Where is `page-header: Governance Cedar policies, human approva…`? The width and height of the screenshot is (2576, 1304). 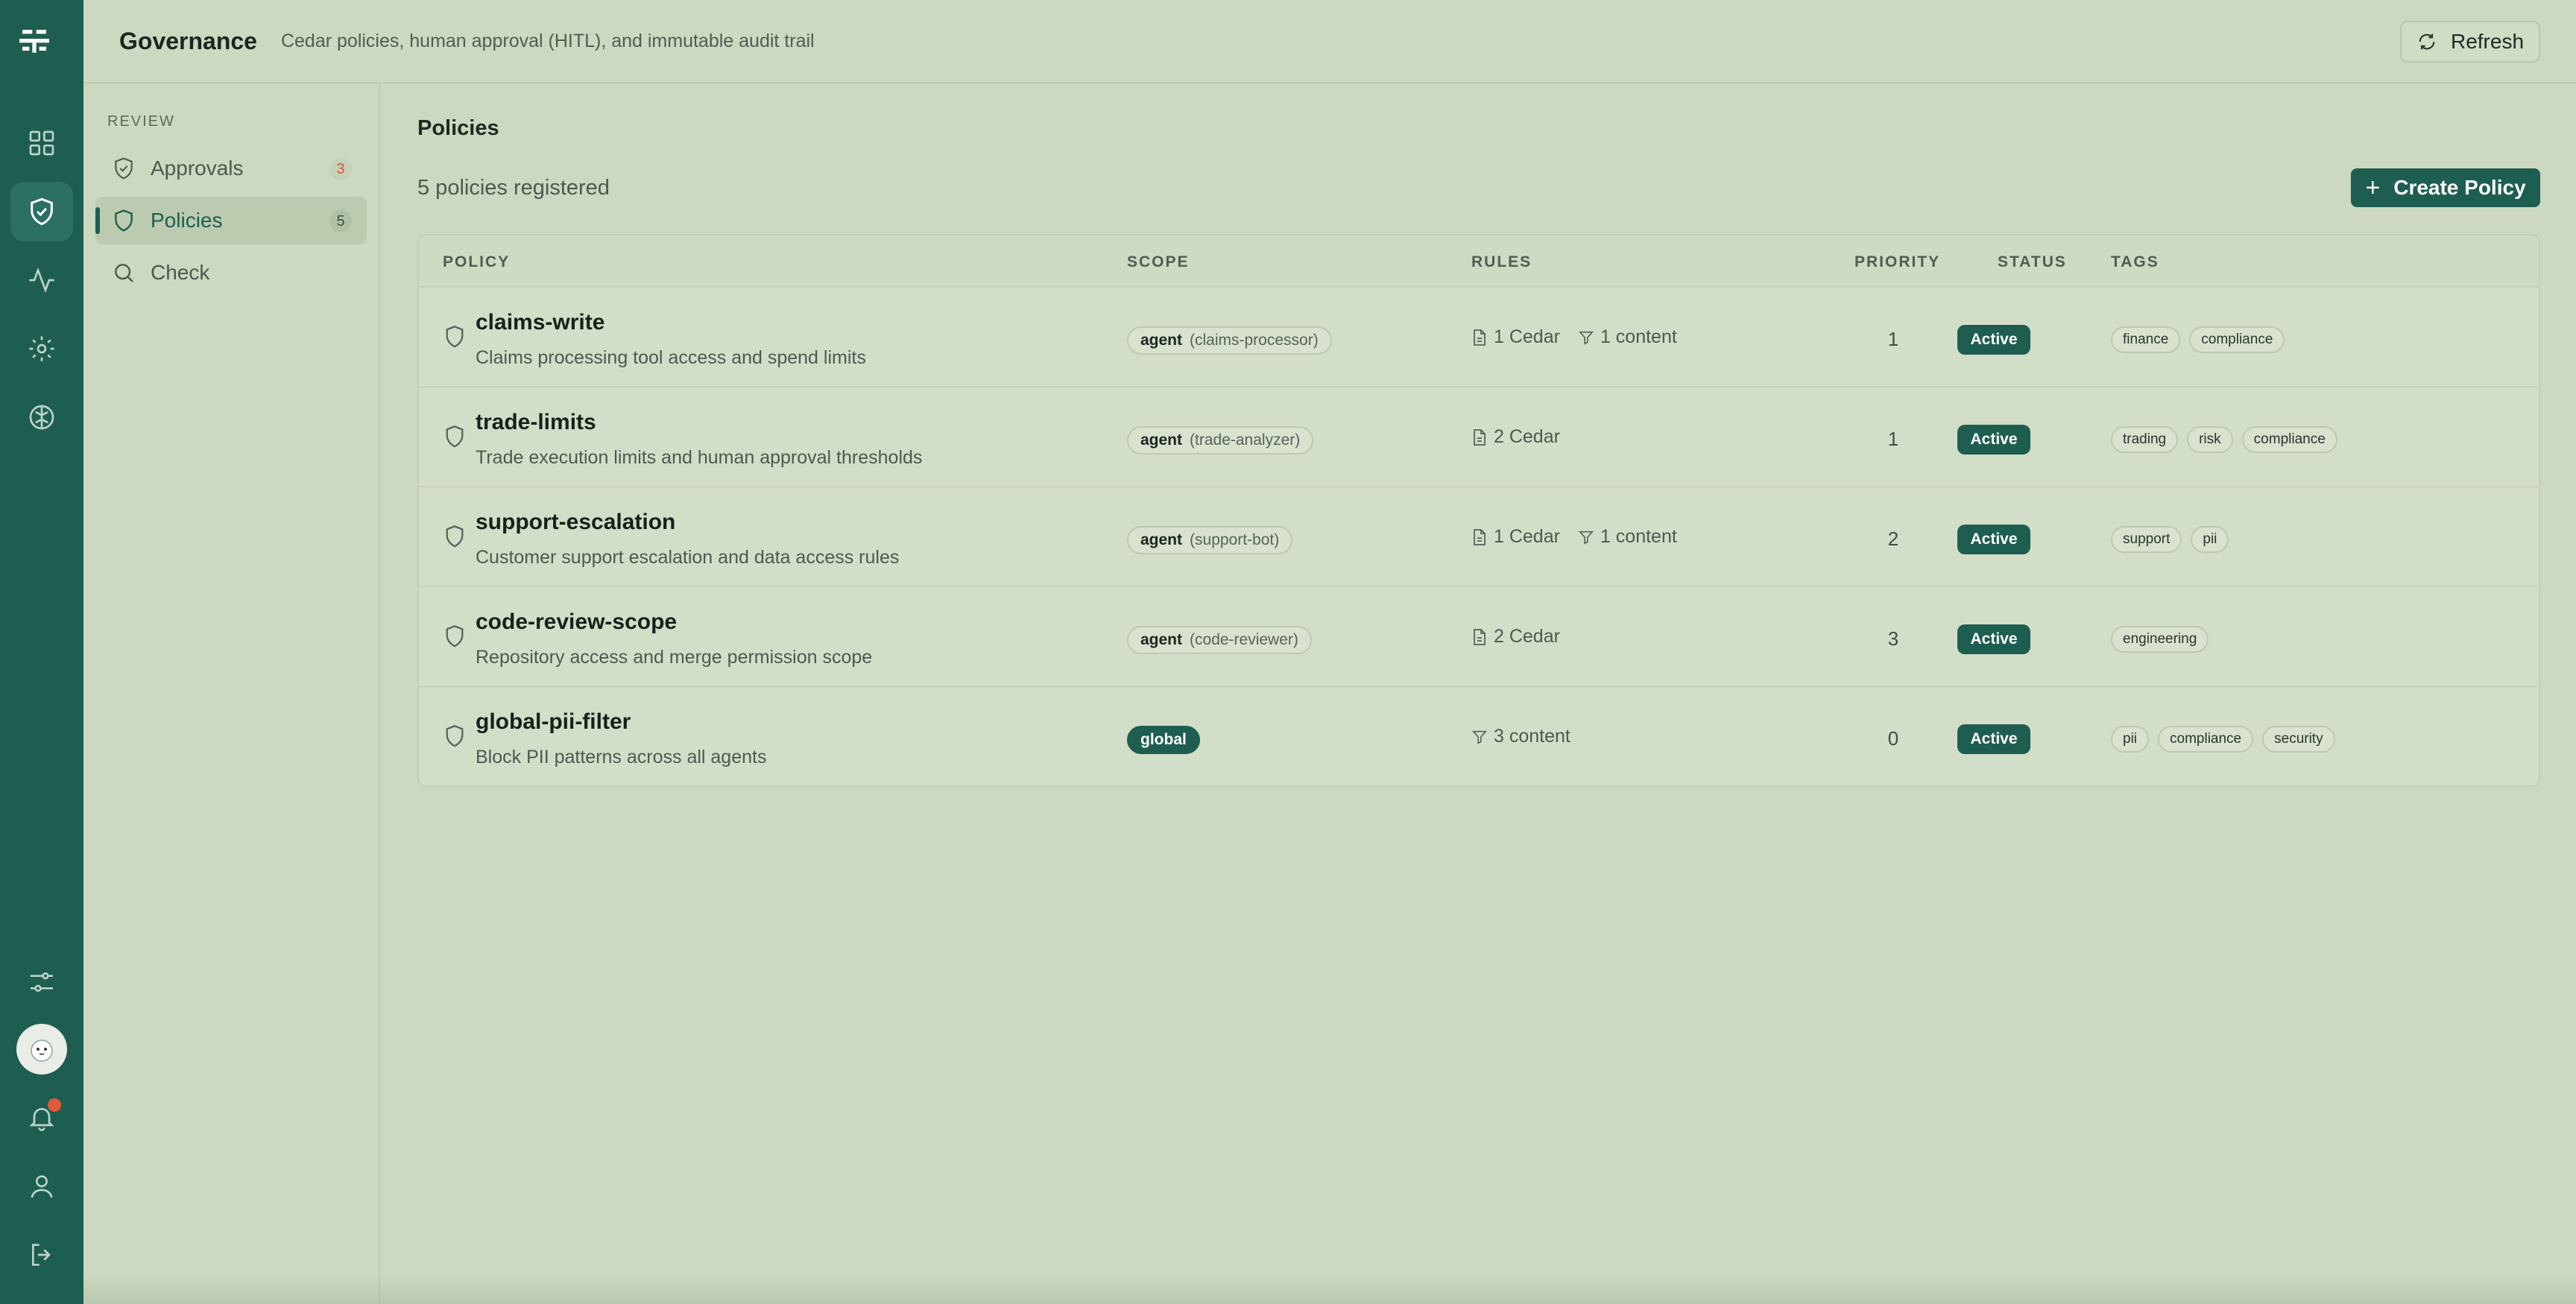 page-header: Governance Cedar policies, human approva… is located at coordinates (1329, 41).